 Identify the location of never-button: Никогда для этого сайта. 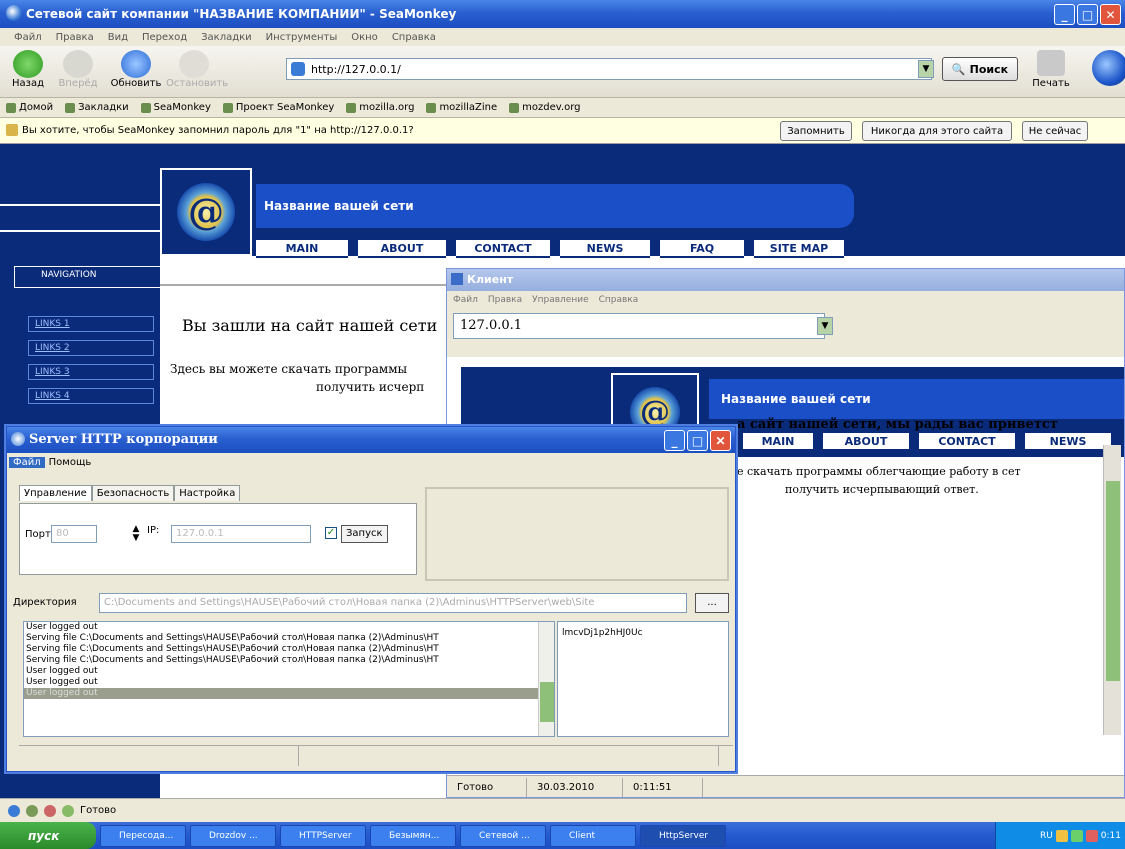
(937, 131).